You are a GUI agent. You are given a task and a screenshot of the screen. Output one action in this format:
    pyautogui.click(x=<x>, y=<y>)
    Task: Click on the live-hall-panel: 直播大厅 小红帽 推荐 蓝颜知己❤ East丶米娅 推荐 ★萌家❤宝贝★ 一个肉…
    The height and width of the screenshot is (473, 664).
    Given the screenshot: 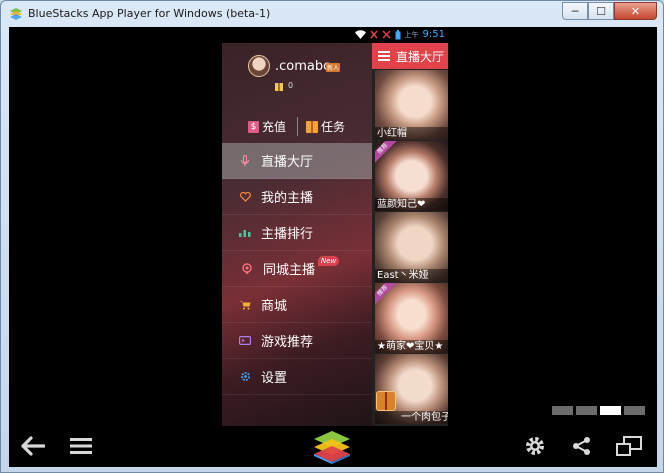 What is the action you would take?
    pyautogui.click(x=410, y=234)
    